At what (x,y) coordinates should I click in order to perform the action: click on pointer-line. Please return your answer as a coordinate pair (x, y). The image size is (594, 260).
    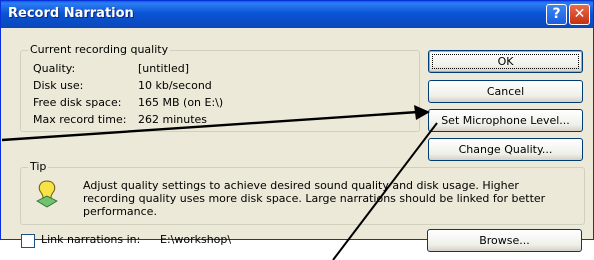
    Looking at the image, I should click on (385, 191).